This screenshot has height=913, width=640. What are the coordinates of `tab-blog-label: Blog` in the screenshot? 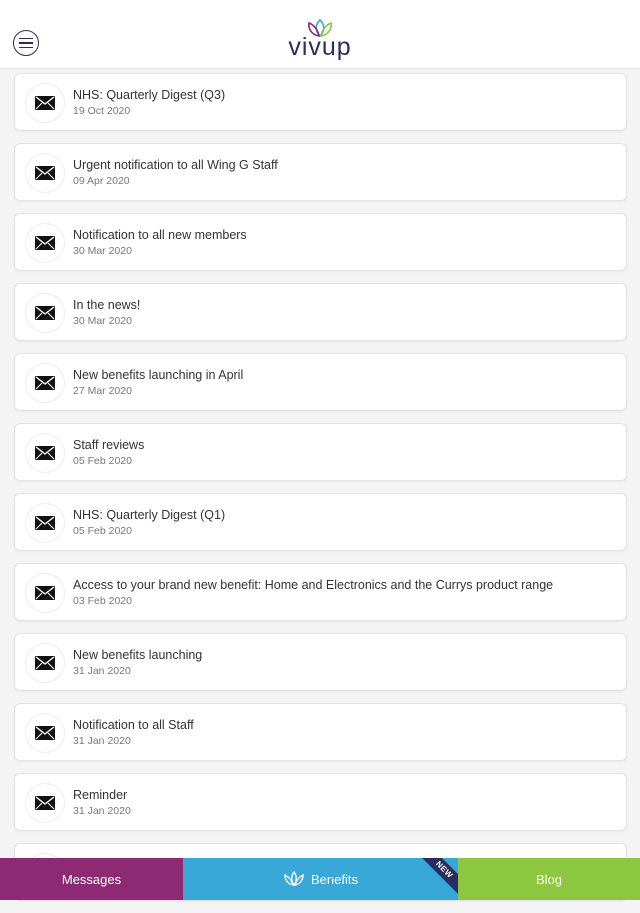 It's located at (549, 879).